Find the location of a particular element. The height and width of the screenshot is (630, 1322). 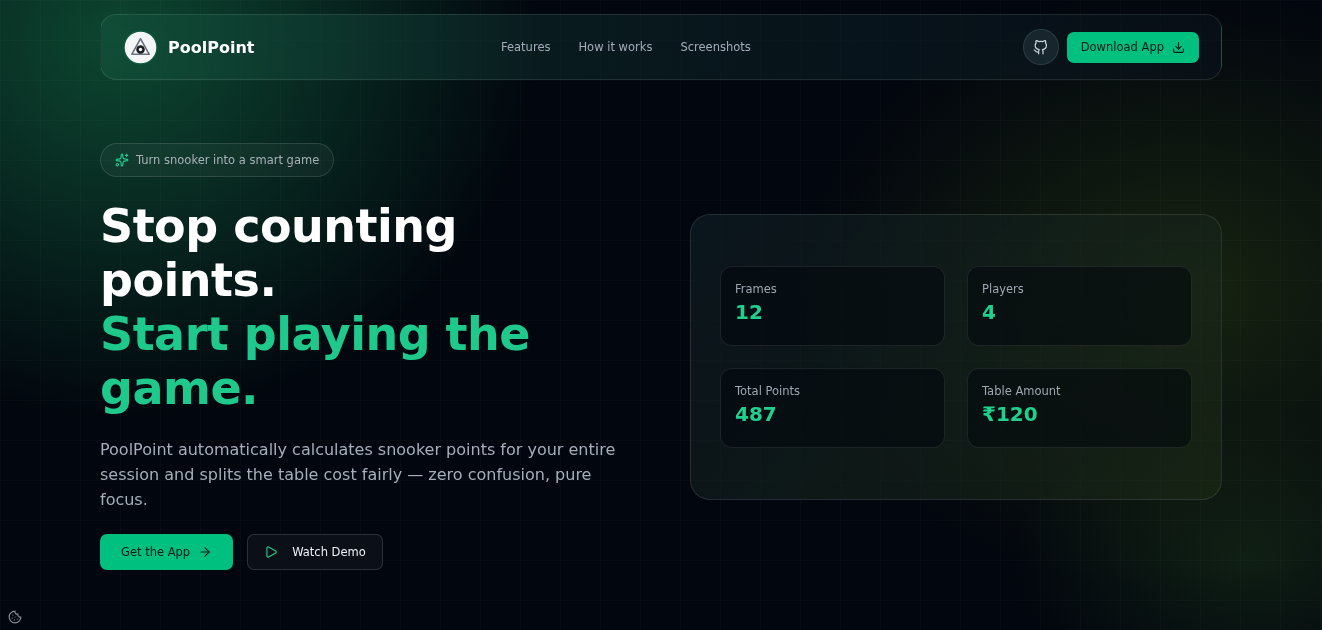

arrow-right-icon is located at coordinates (205, 552).